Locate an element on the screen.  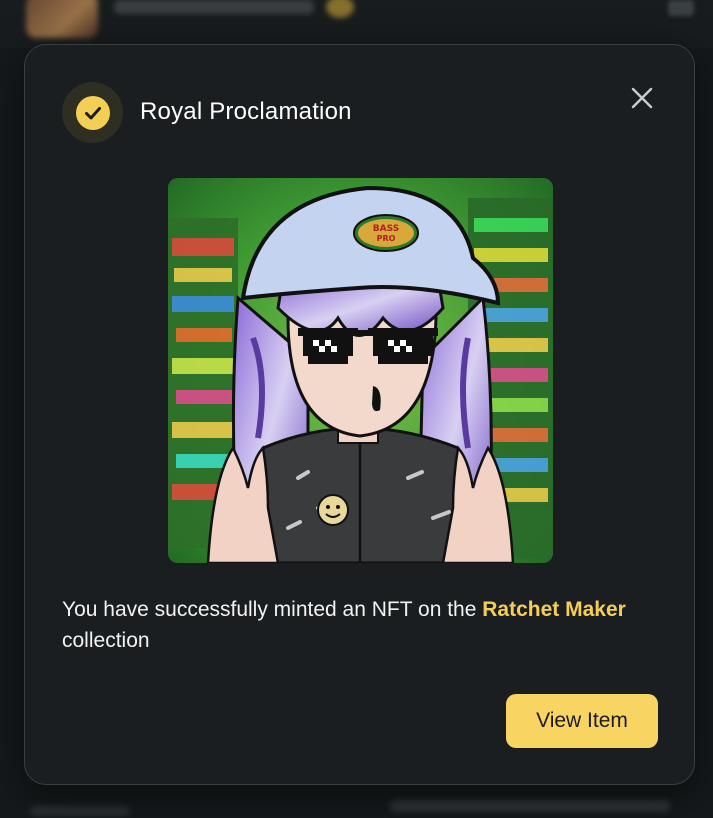
check-circle-icon is located at coordinates (92, 112).